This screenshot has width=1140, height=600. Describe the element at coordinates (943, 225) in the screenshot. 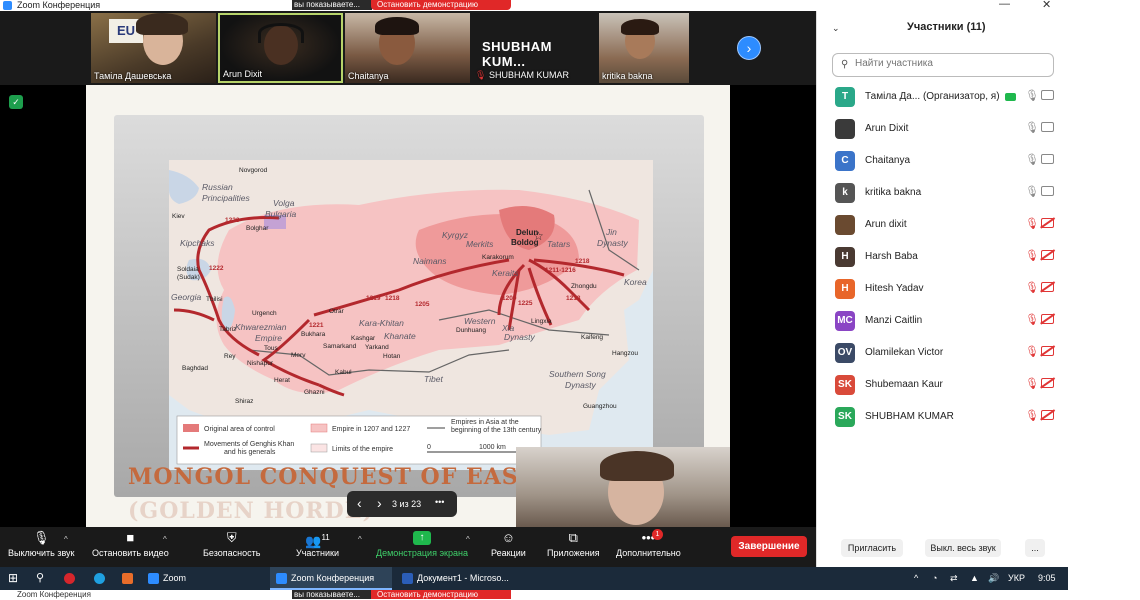

I see `participant-row: Arun dixit 🎙` at that location.